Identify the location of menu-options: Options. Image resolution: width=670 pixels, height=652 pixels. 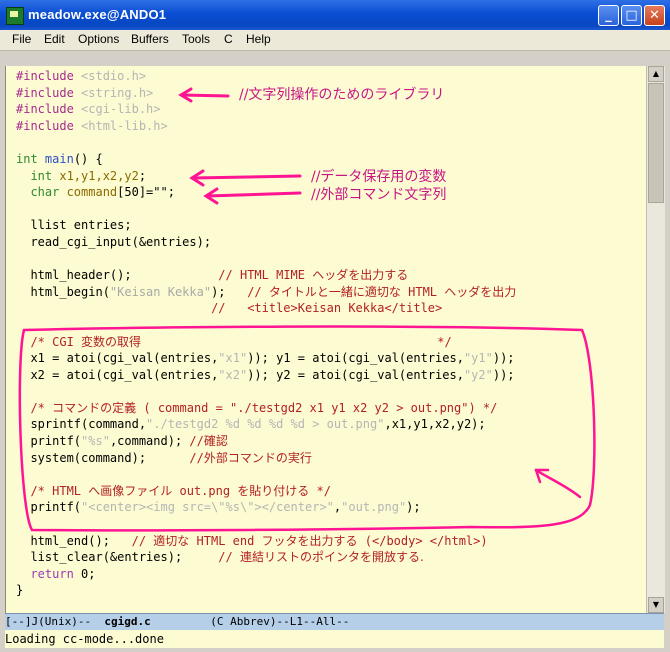
(98, 39).